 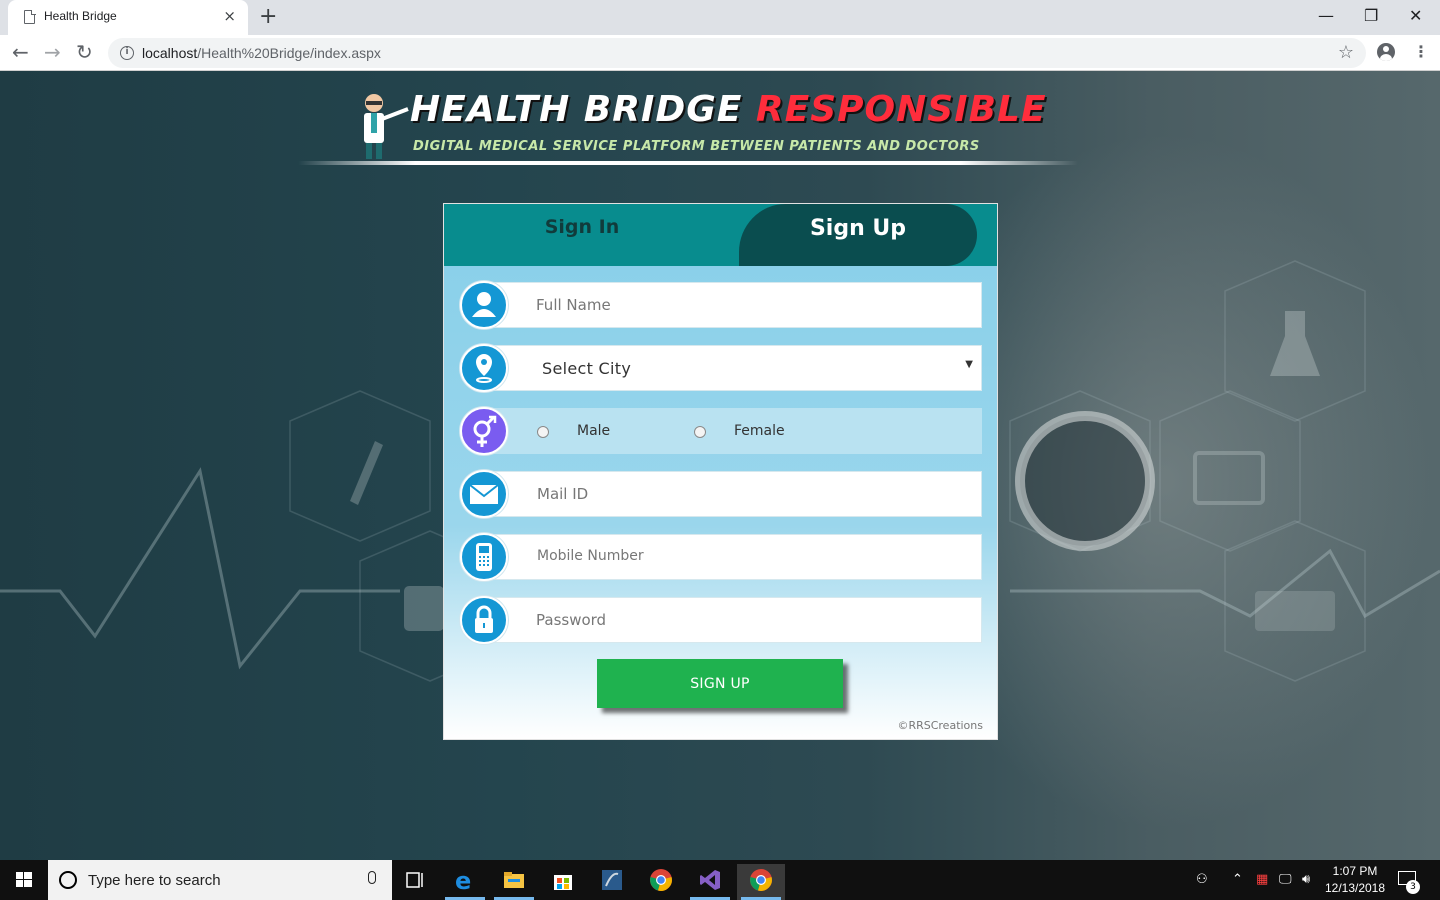 I want to click on svg-text: e, so click(x=463, y=880).